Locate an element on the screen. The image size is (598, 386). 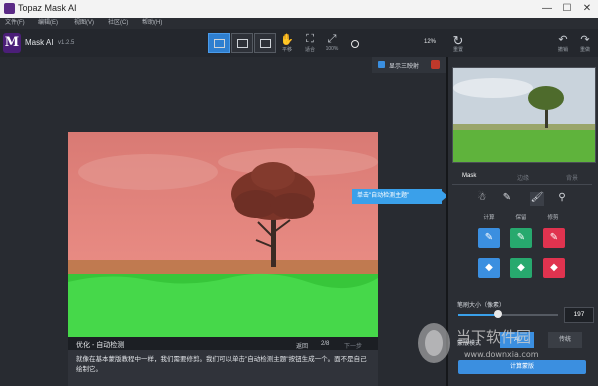
tab-edge: 边缘 is located at coordinates (523, 177).